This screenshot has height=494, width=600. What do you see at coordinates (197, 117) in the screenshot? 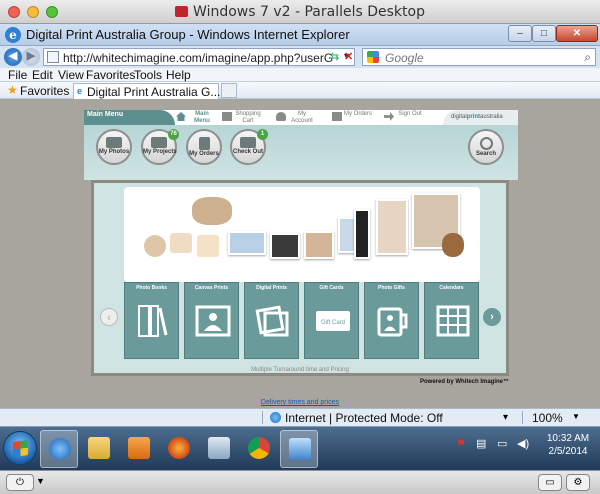
I see `nav-main-menu: Main Menu` at bounding box center [197, 117].